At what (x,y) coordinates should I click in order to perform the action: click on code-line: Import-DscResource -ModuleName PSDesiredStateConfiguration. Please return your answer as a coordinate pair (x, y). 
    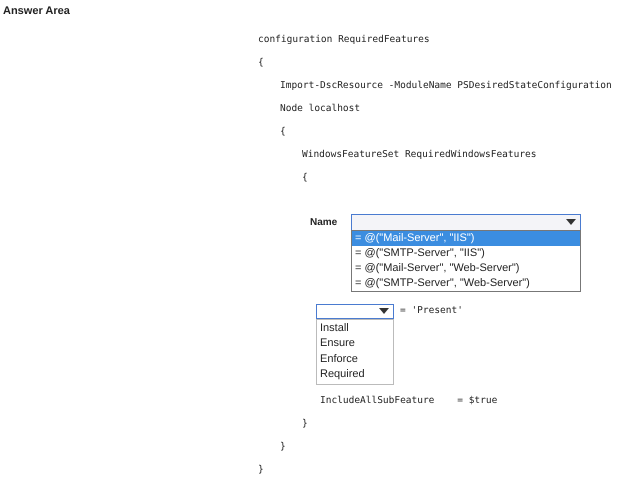
    Looking at the image, I should click on (446, 86).